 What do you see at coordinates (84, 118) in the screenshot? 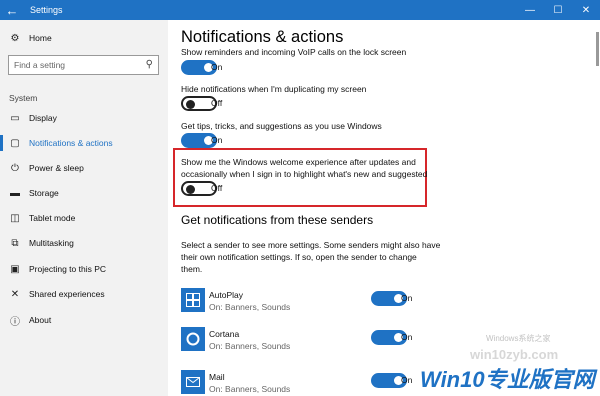
I see `sidebar-item-display: ▭ Display` at bounding box center [84, 118].